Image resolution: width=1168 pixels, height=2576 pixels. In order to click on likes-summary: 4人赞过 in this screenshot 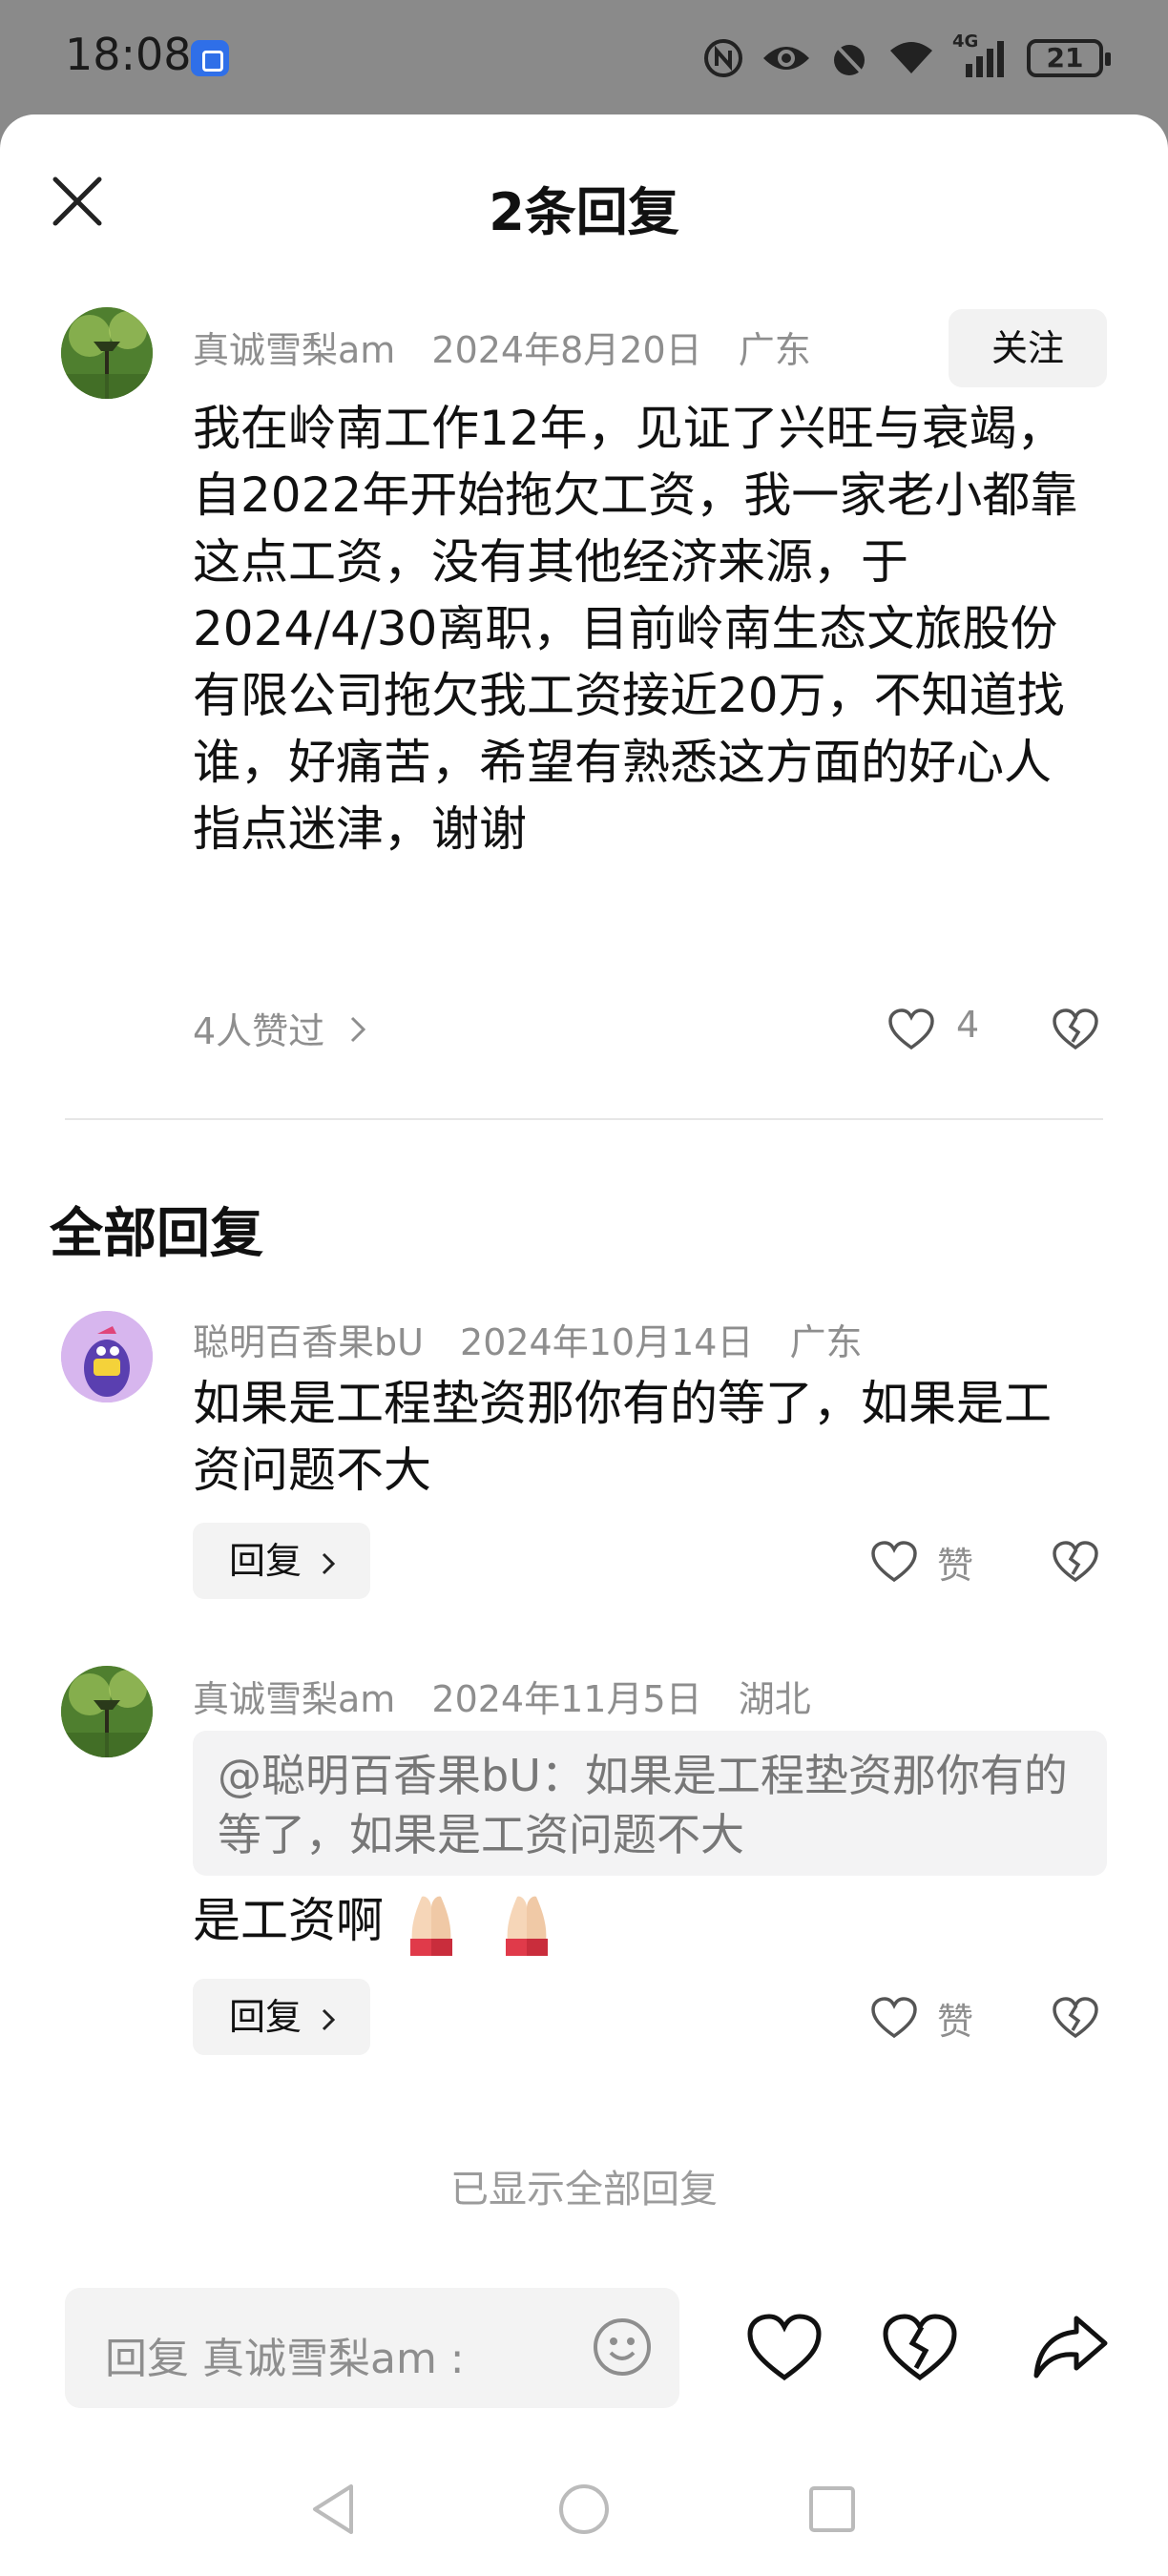, I will do `click(259, 1031)`.